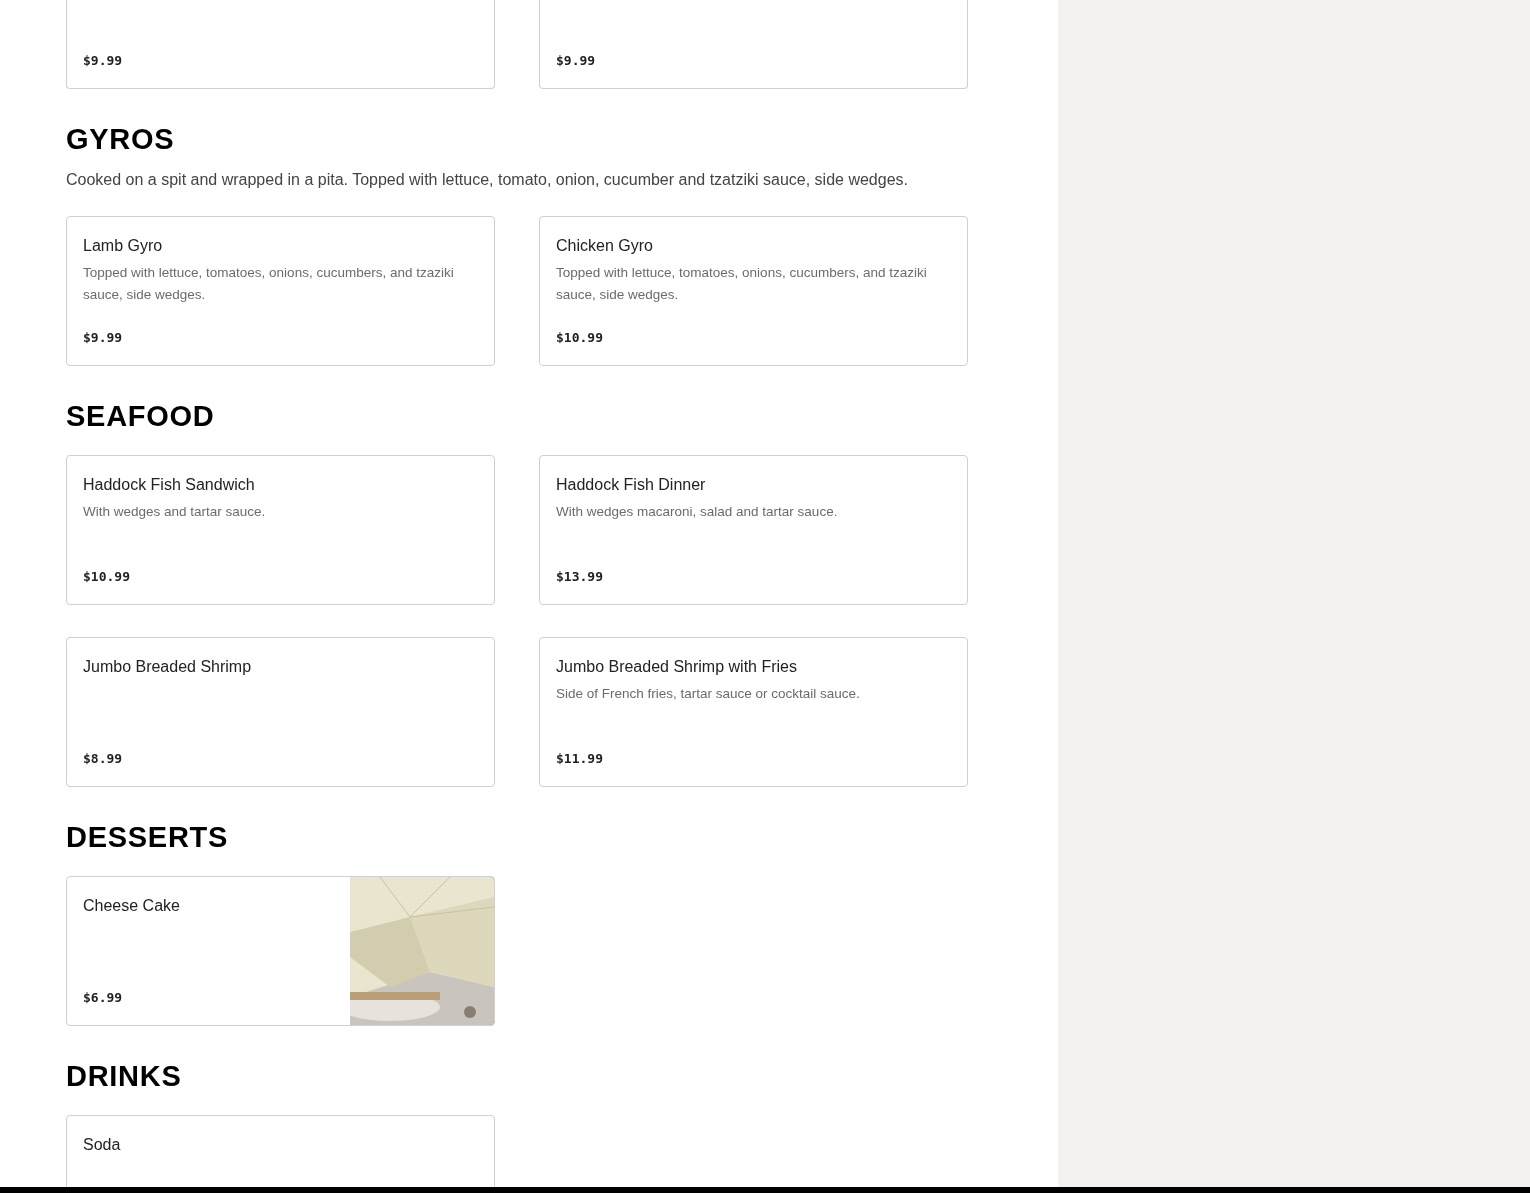 Image resolution: width=1530 pixels, height=1193 pixels. I want to click on item-name: Jumbo Breaded Shrimp with Fries, so click(677, 667).